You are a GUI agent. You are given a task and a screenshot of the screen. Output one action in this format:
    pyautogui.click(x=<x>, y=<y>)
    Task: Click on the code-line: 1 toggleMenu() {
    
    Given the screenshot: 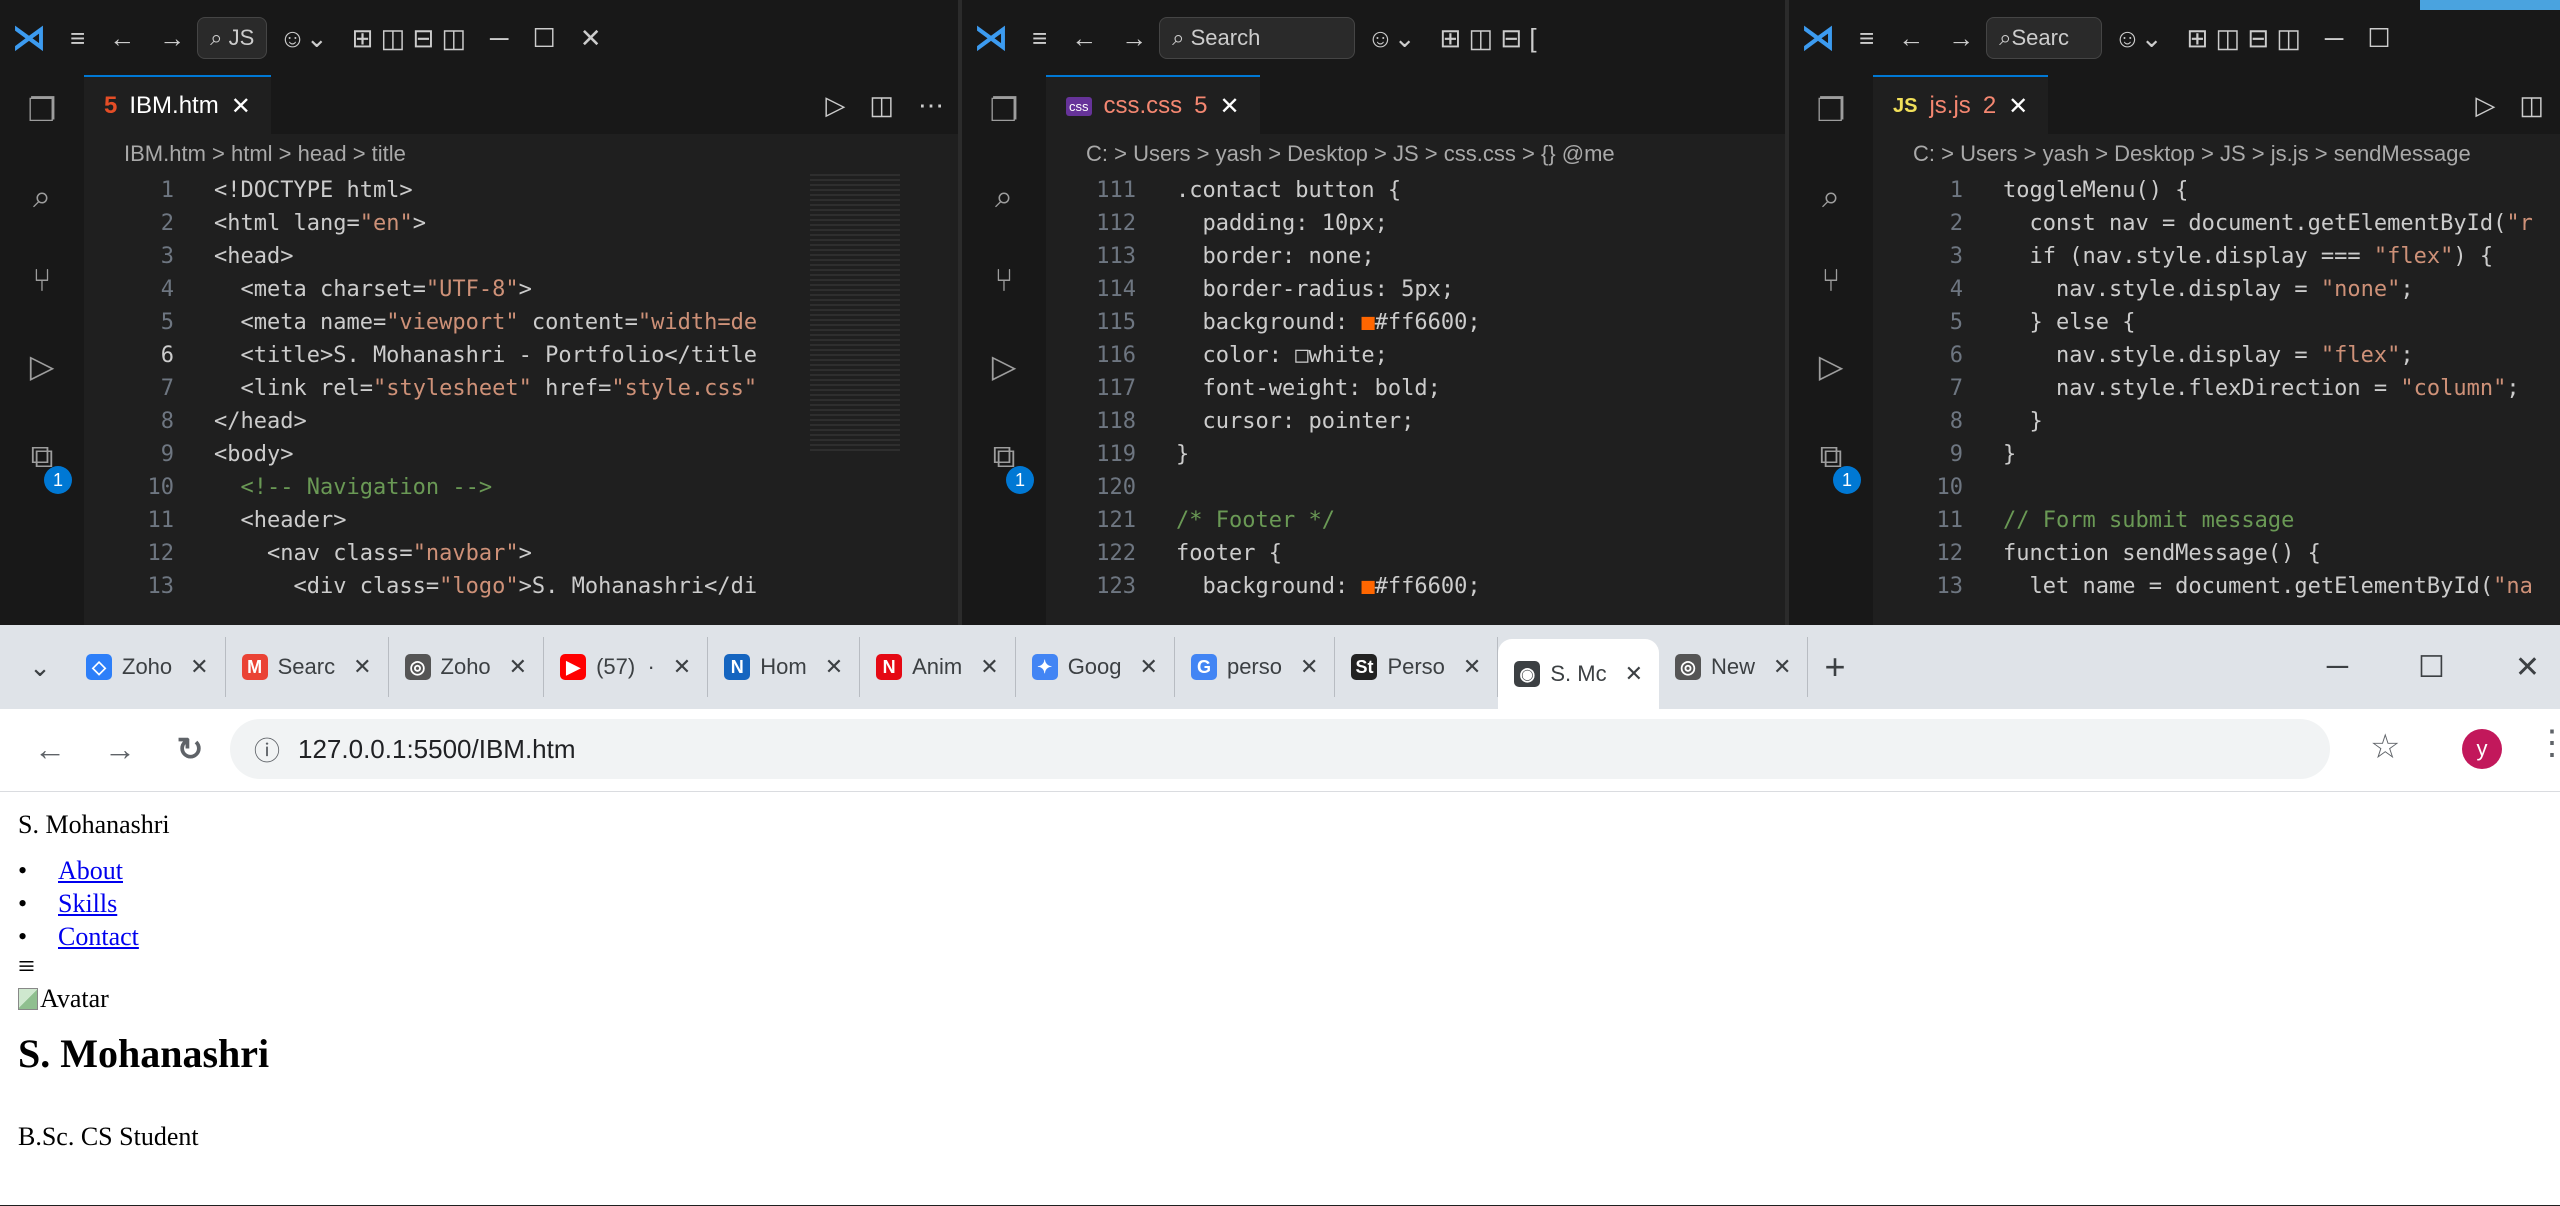 What is the action you would take?
    pyautogui.click(x=2216, y=190)
    